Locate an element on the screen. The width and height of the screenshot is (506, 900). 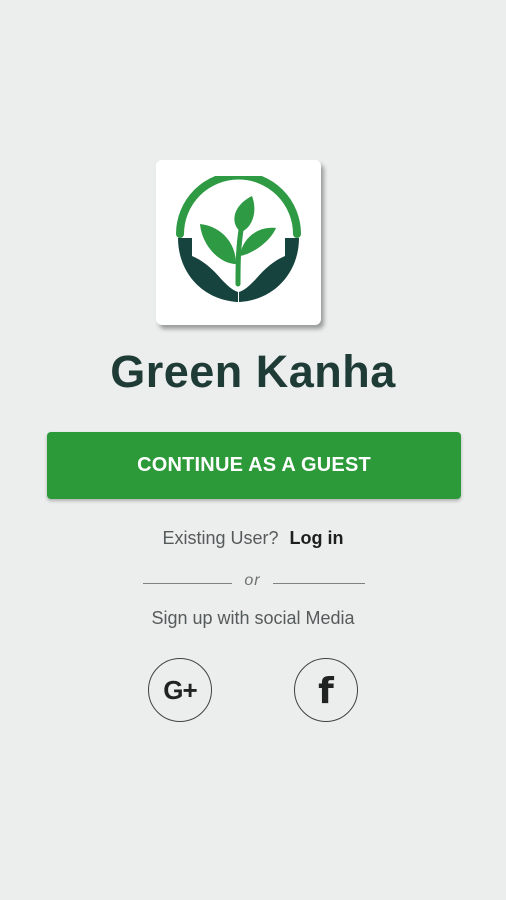
divider-text: or is located at coordinates (252, 580).